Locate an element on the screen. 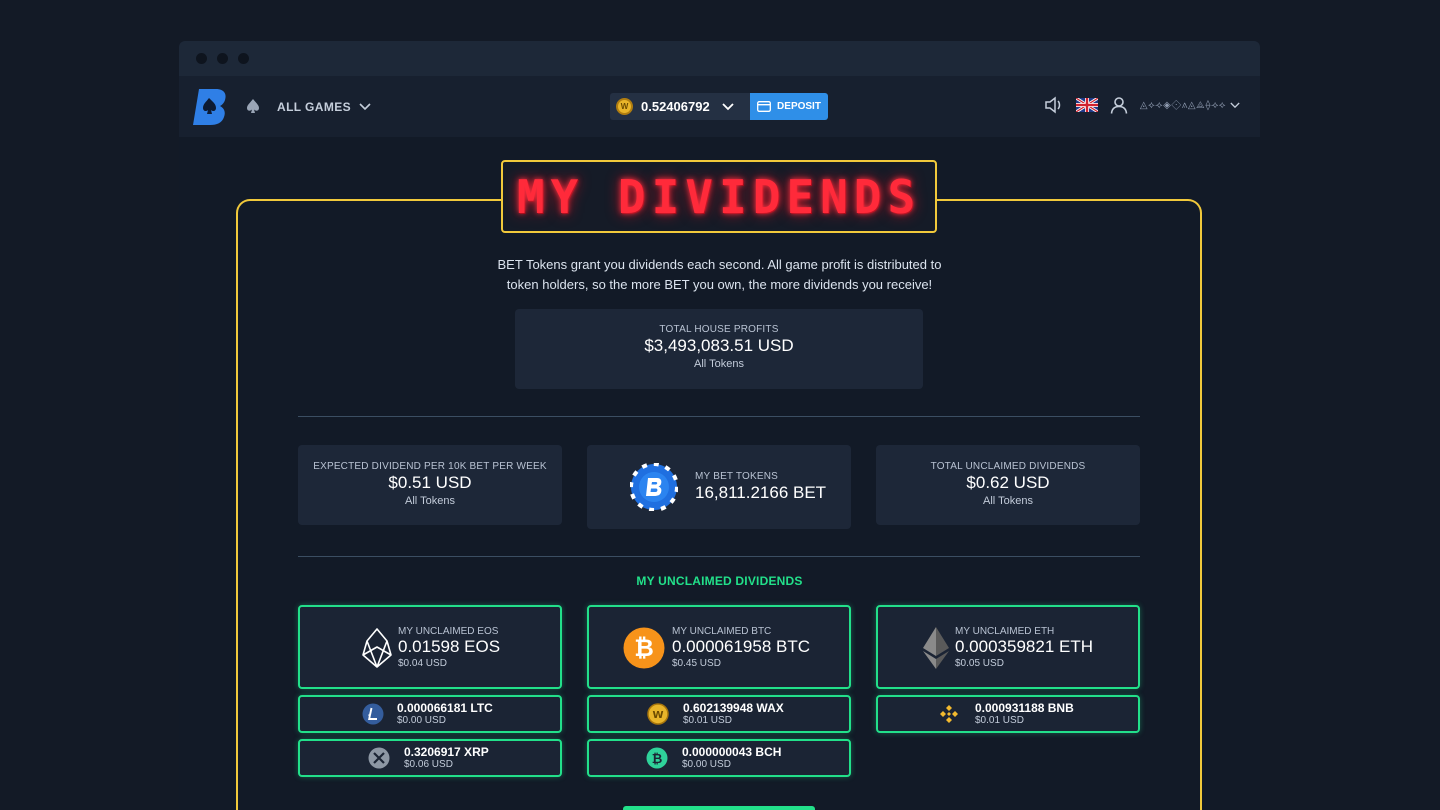 This screenshot has width=1440, height=810. unclaimed-ltc-value: 0.000066181 LTC is located at coordinates (445, 708).